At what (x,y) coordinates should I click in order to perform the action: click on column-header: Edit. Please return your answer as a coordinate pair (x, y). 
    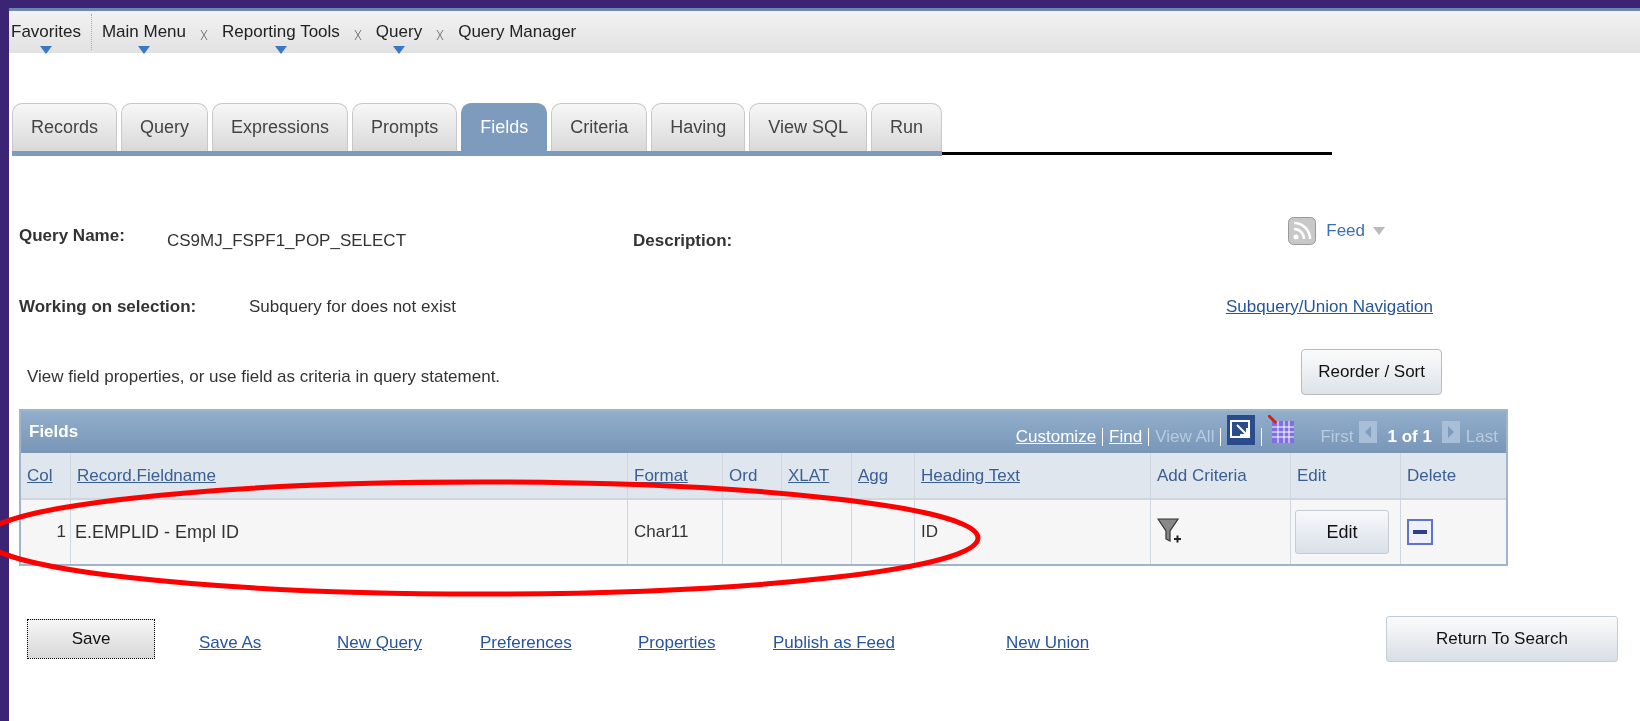
    Looking at the image, I should click on (1312, 475).